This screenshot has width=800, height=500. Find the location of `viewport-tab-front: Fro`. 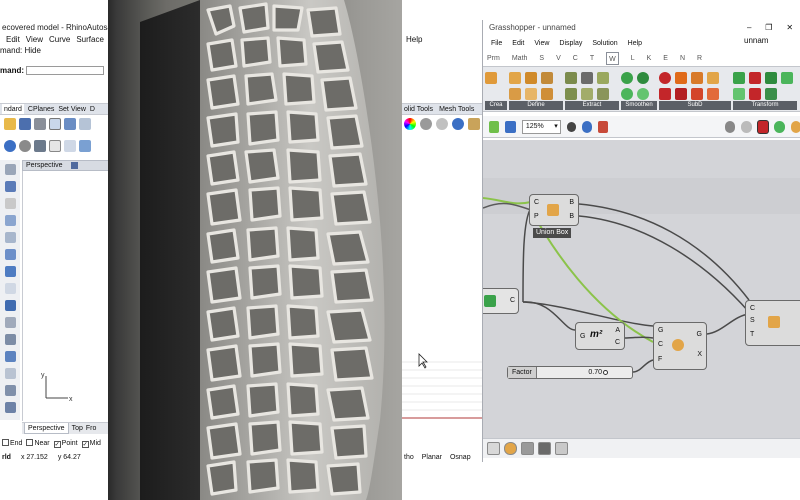

viewport-tab-front: Fro is located at coordinates (91, 428).